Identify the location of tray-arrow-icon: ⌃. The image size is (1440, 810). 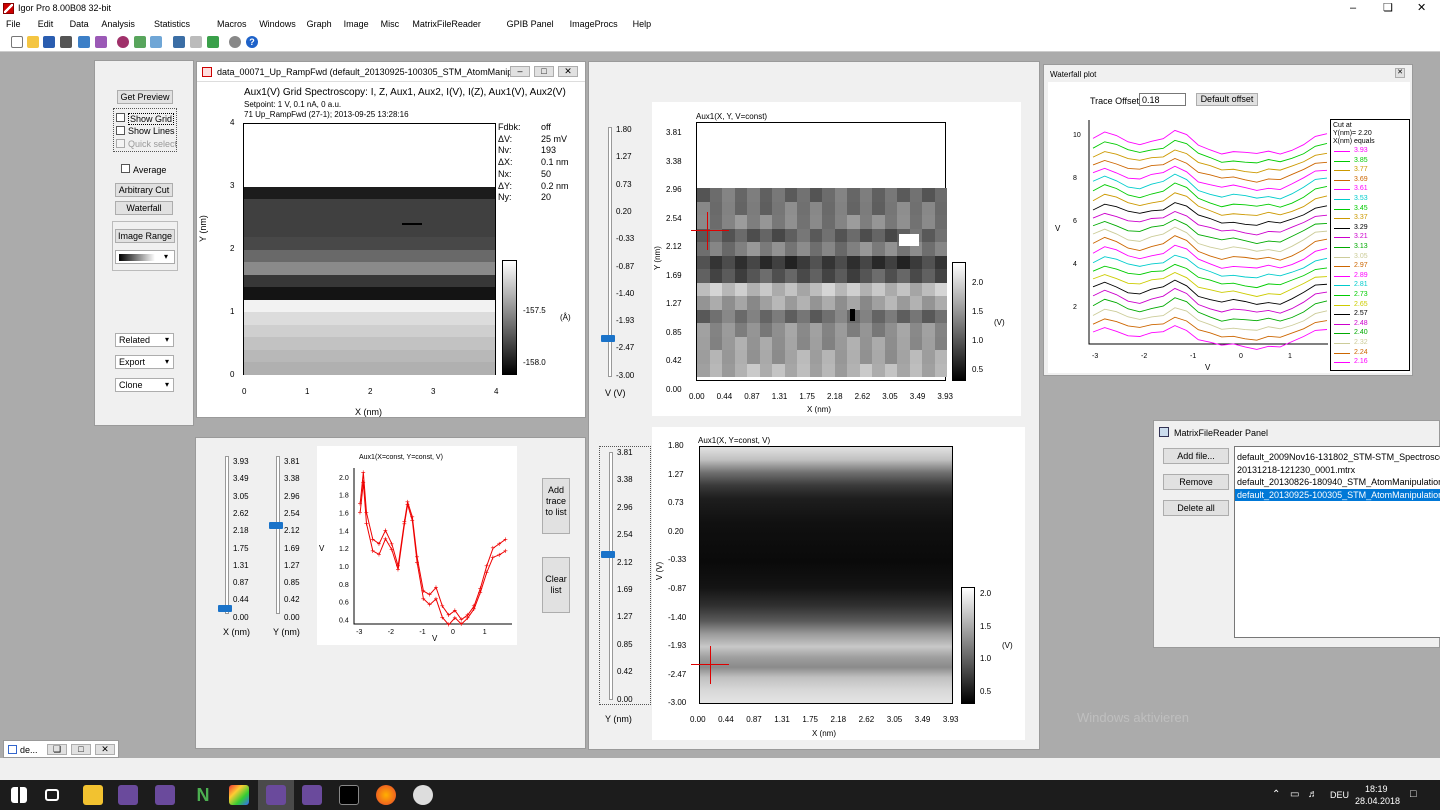
(1276, 795).